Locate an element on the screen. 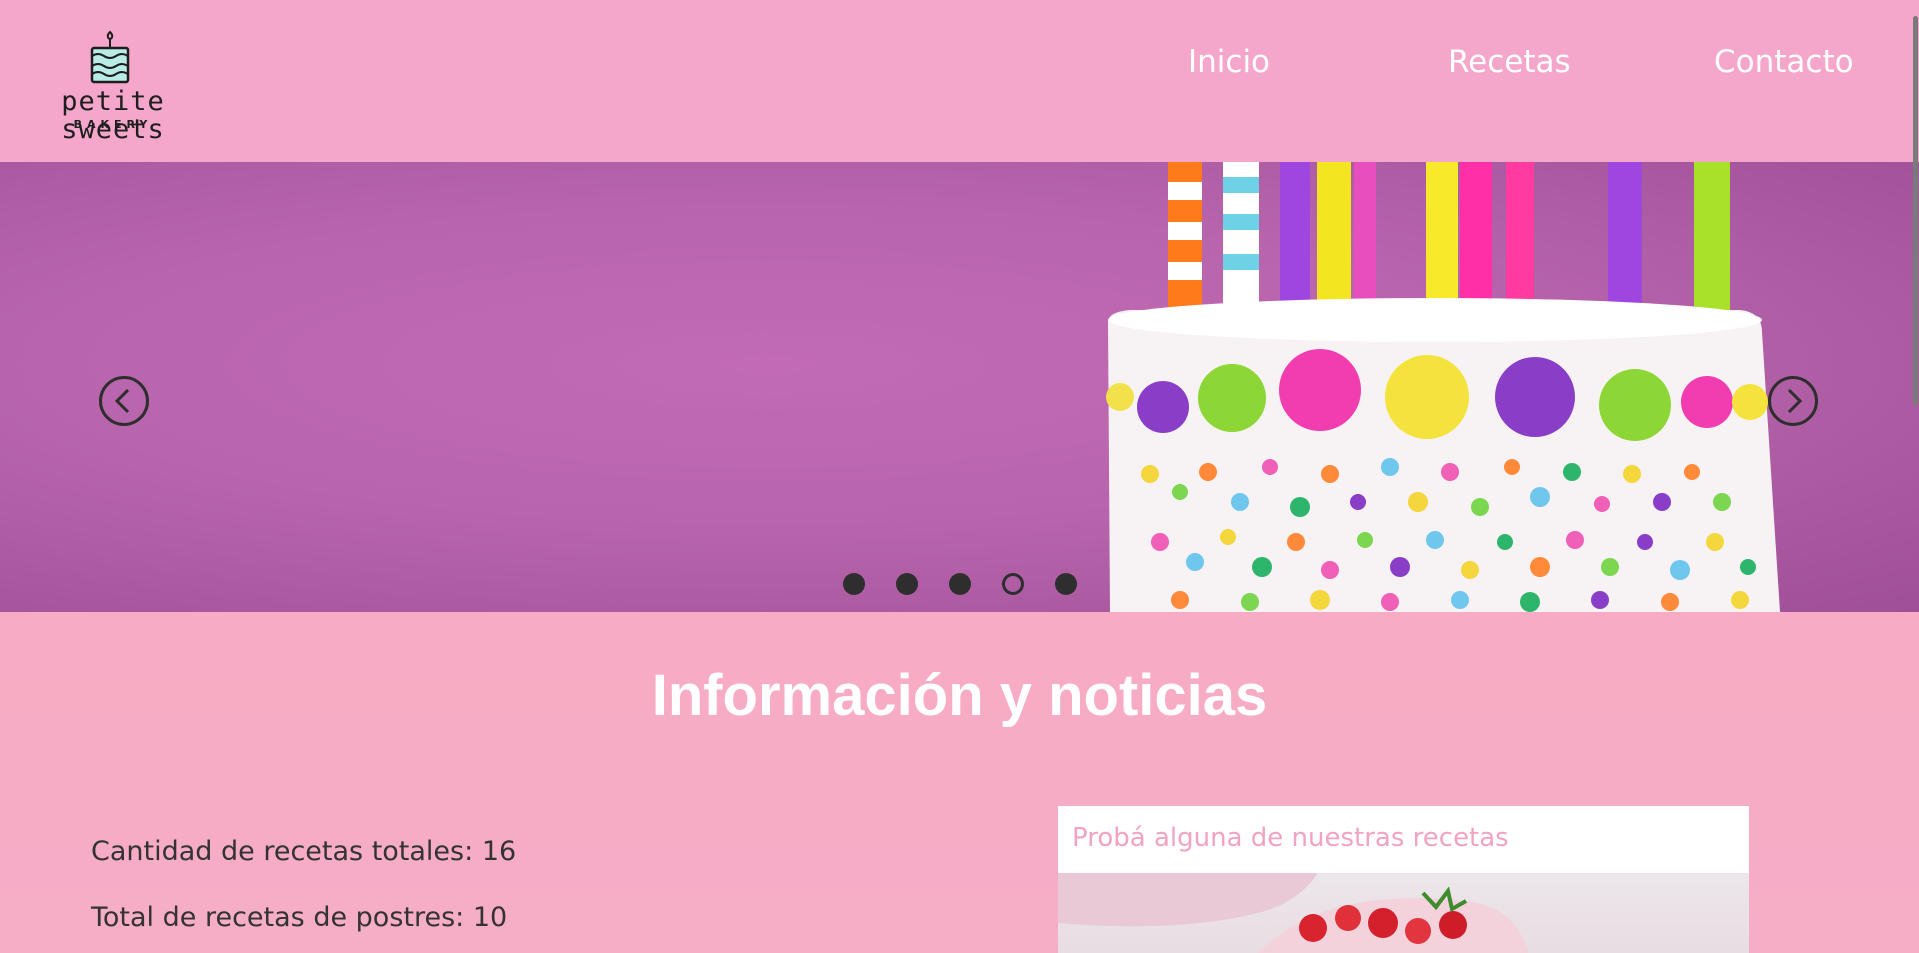 The image size is (1919, 953). nav-link-inicio: Inicio is located at coordinates (1229, 62).